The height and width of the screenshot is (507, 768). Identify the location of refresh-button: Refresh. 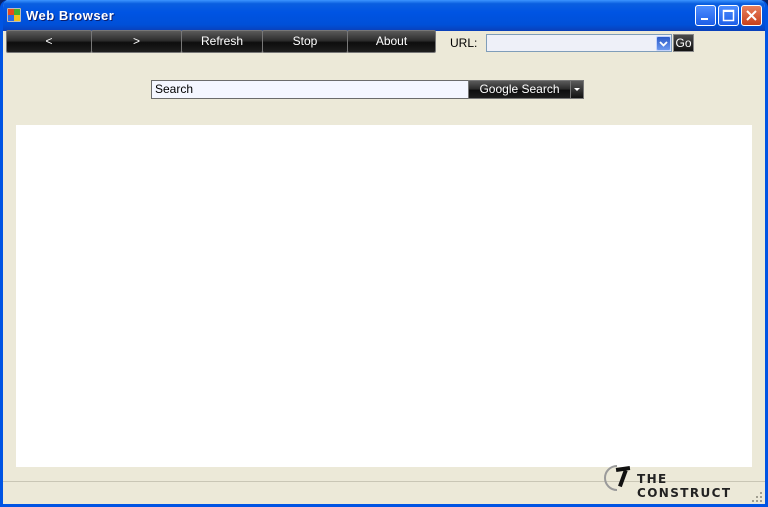
(222, 41).